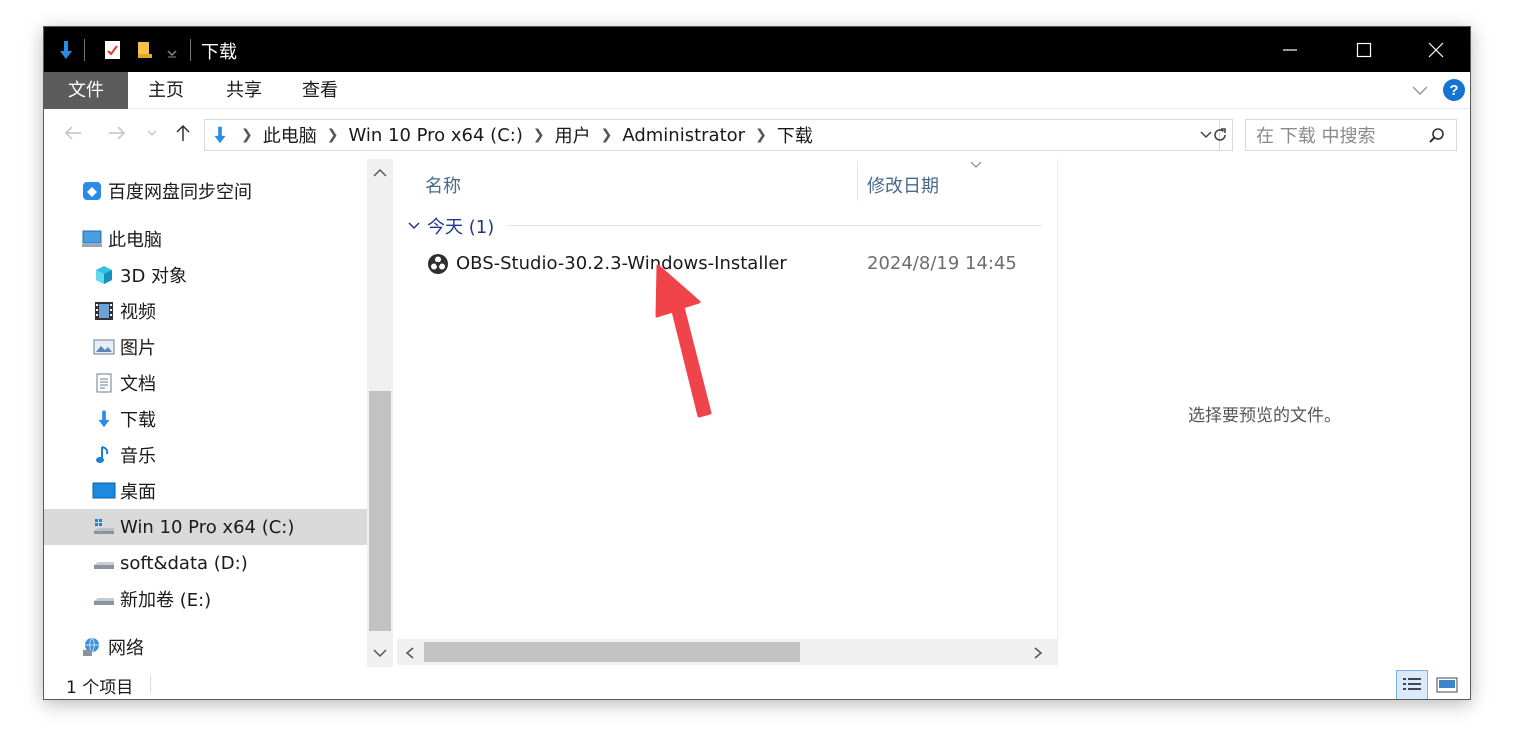  Describe the element at coordinates (1038, 654) in the screenshot. I see `chevron-right-icon` at that location.